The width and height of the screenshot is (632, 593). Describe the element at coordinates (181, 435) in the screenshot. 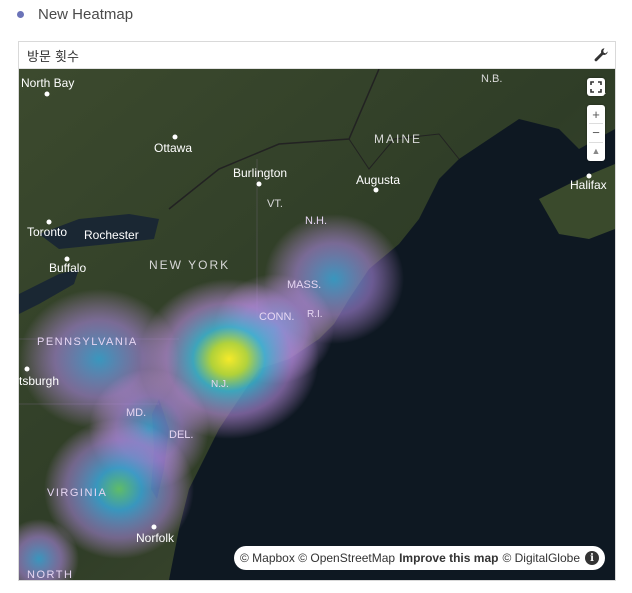

I see `label-del: DEL.` at that location.